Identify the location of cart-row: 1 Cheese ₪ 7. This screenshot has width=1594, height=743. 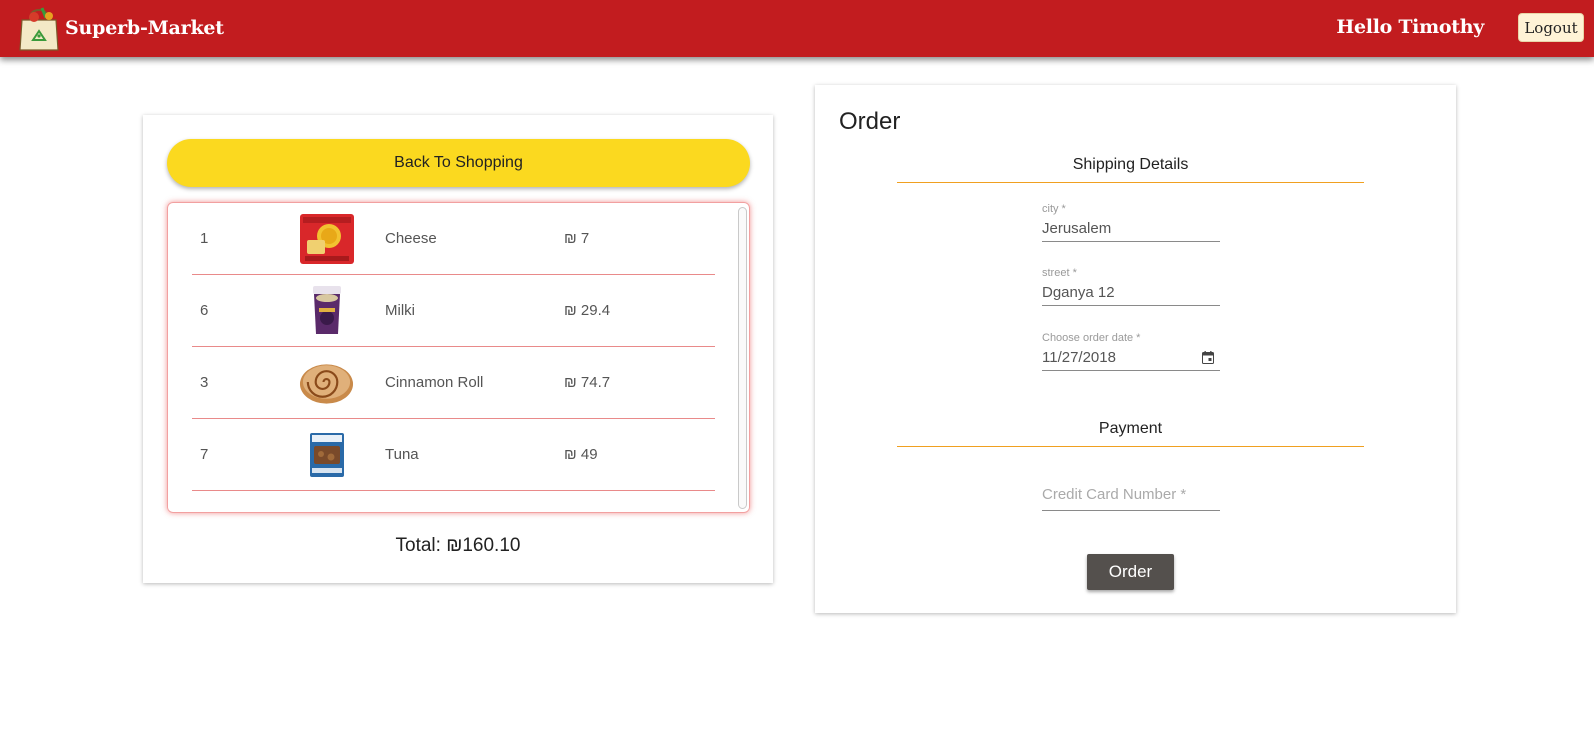
(453, 239).